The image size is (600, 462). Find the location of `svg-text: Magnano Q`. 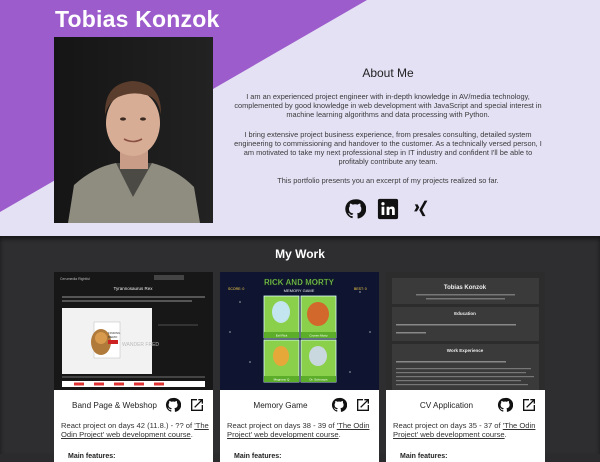

svg-text: Magnano Q is located at coordinates (282, 380).